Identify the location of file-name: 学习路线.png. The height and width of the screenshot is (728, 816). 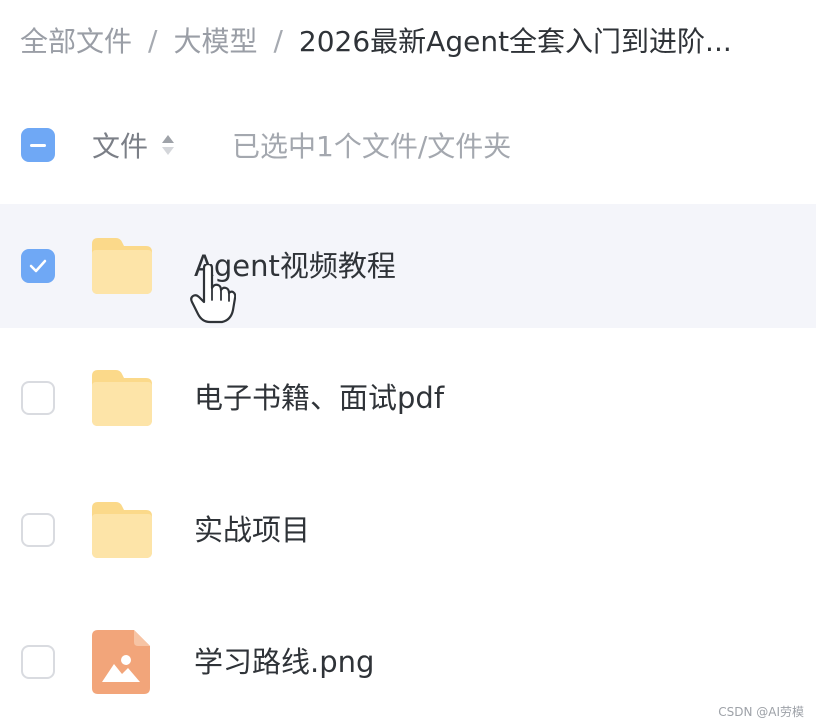
(284, 662).